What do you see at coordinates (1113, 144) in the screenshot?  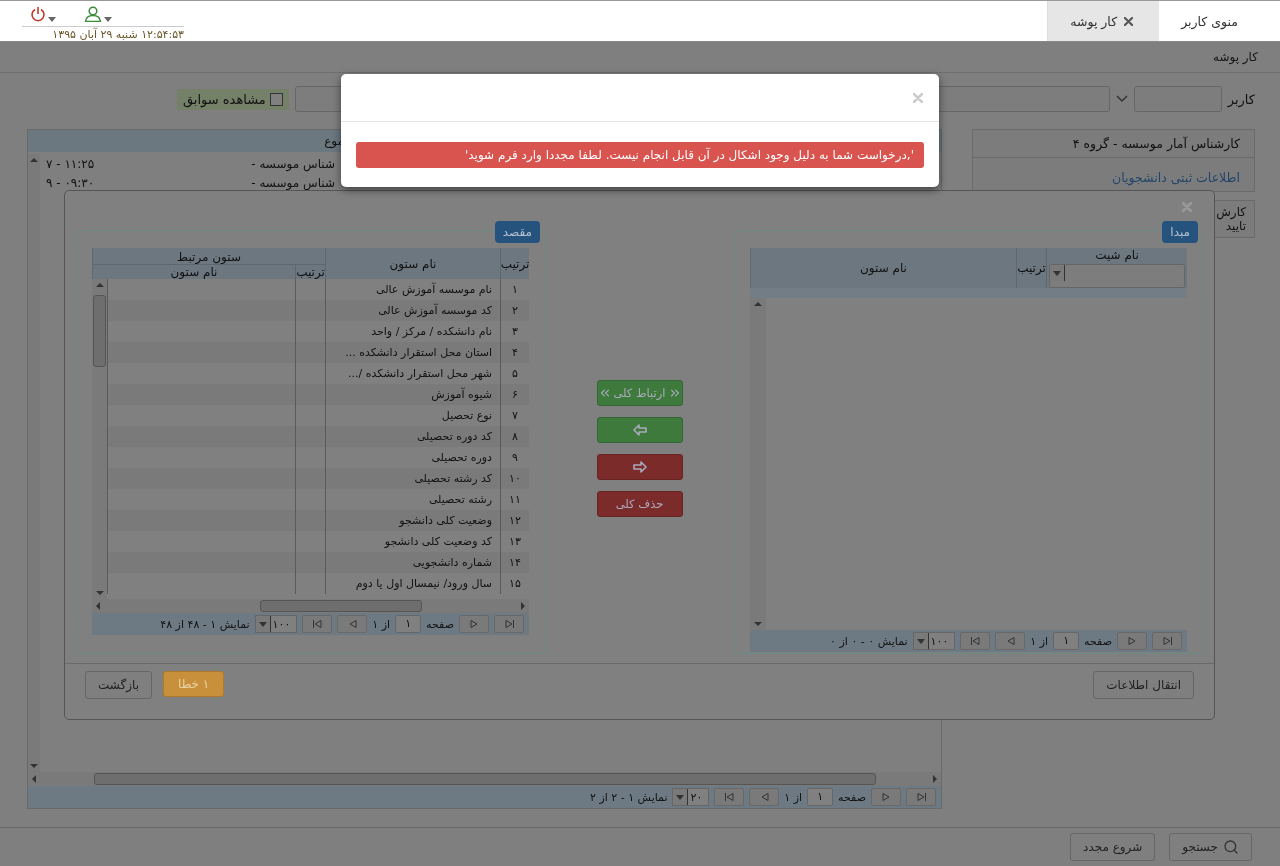 I see `panel-title: کارشناس آمار موسسه - گروه ۴` at bounding box center [1113, 144].